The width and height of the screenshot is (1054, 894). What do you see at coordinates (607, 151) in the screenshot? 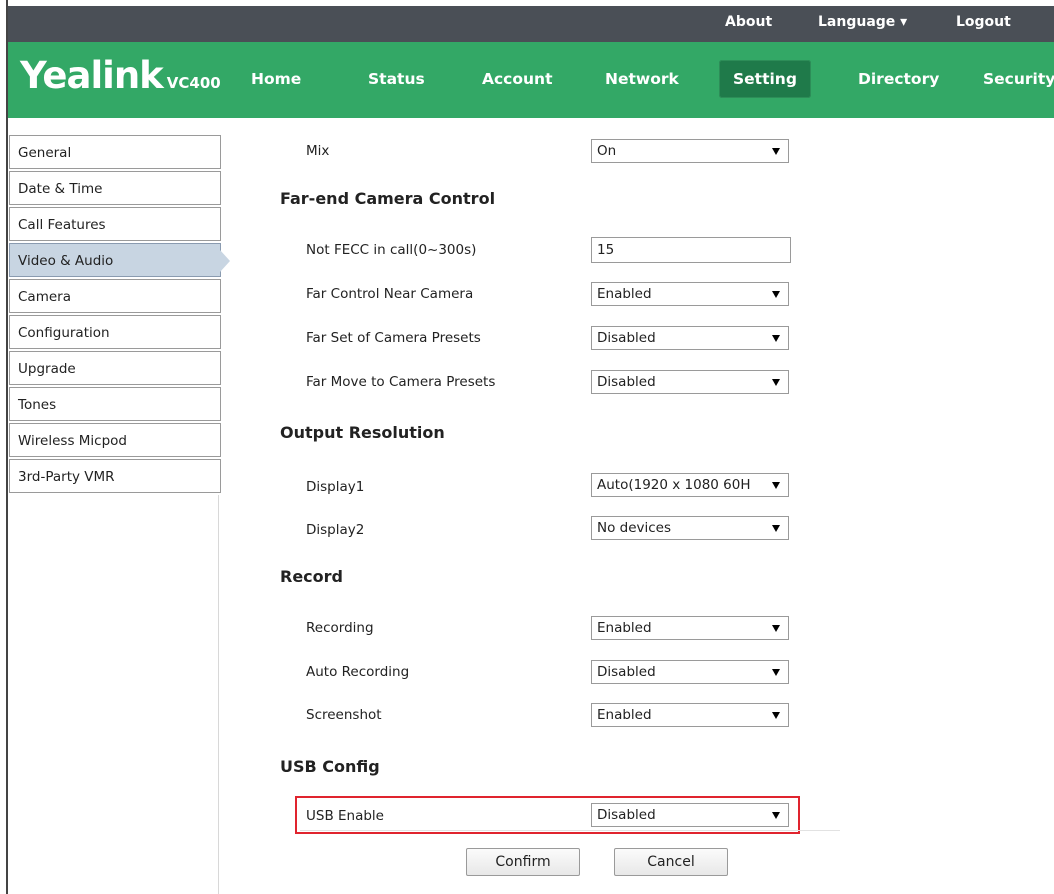
I see `mix-value: On` at bounding box center [607, 151].